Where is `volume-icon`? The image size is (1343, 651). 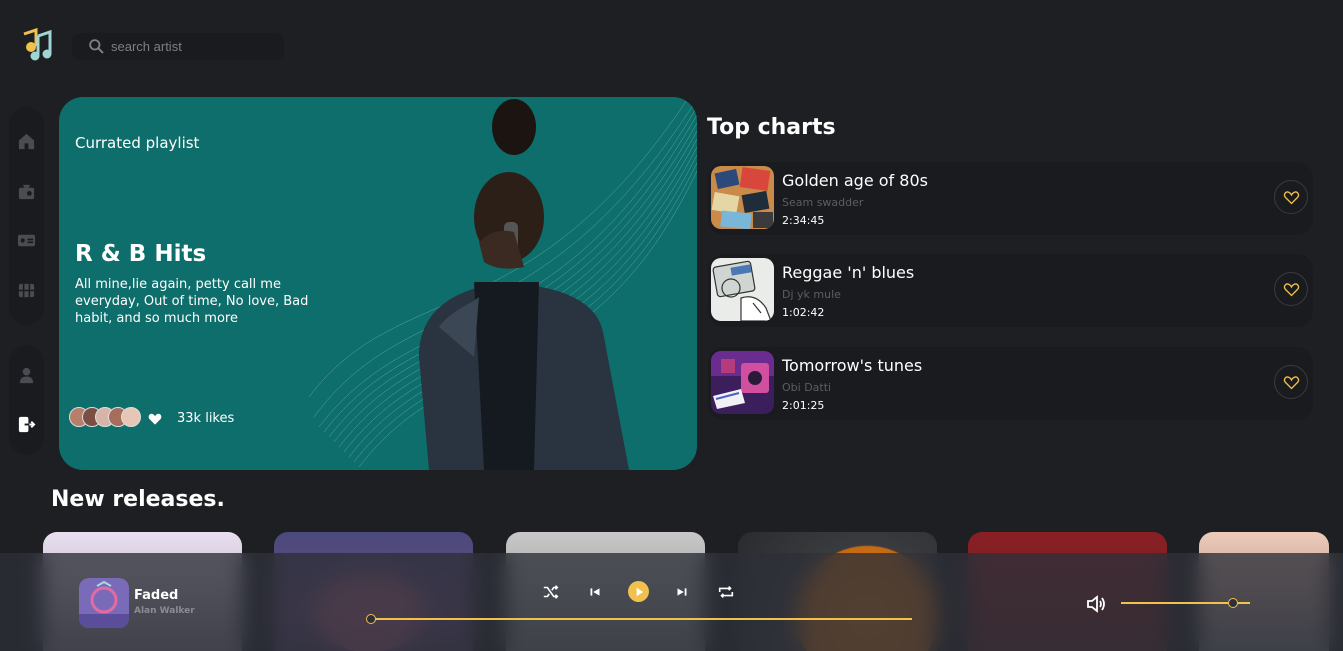 volume-icon is located at coordinates (1096, 604).